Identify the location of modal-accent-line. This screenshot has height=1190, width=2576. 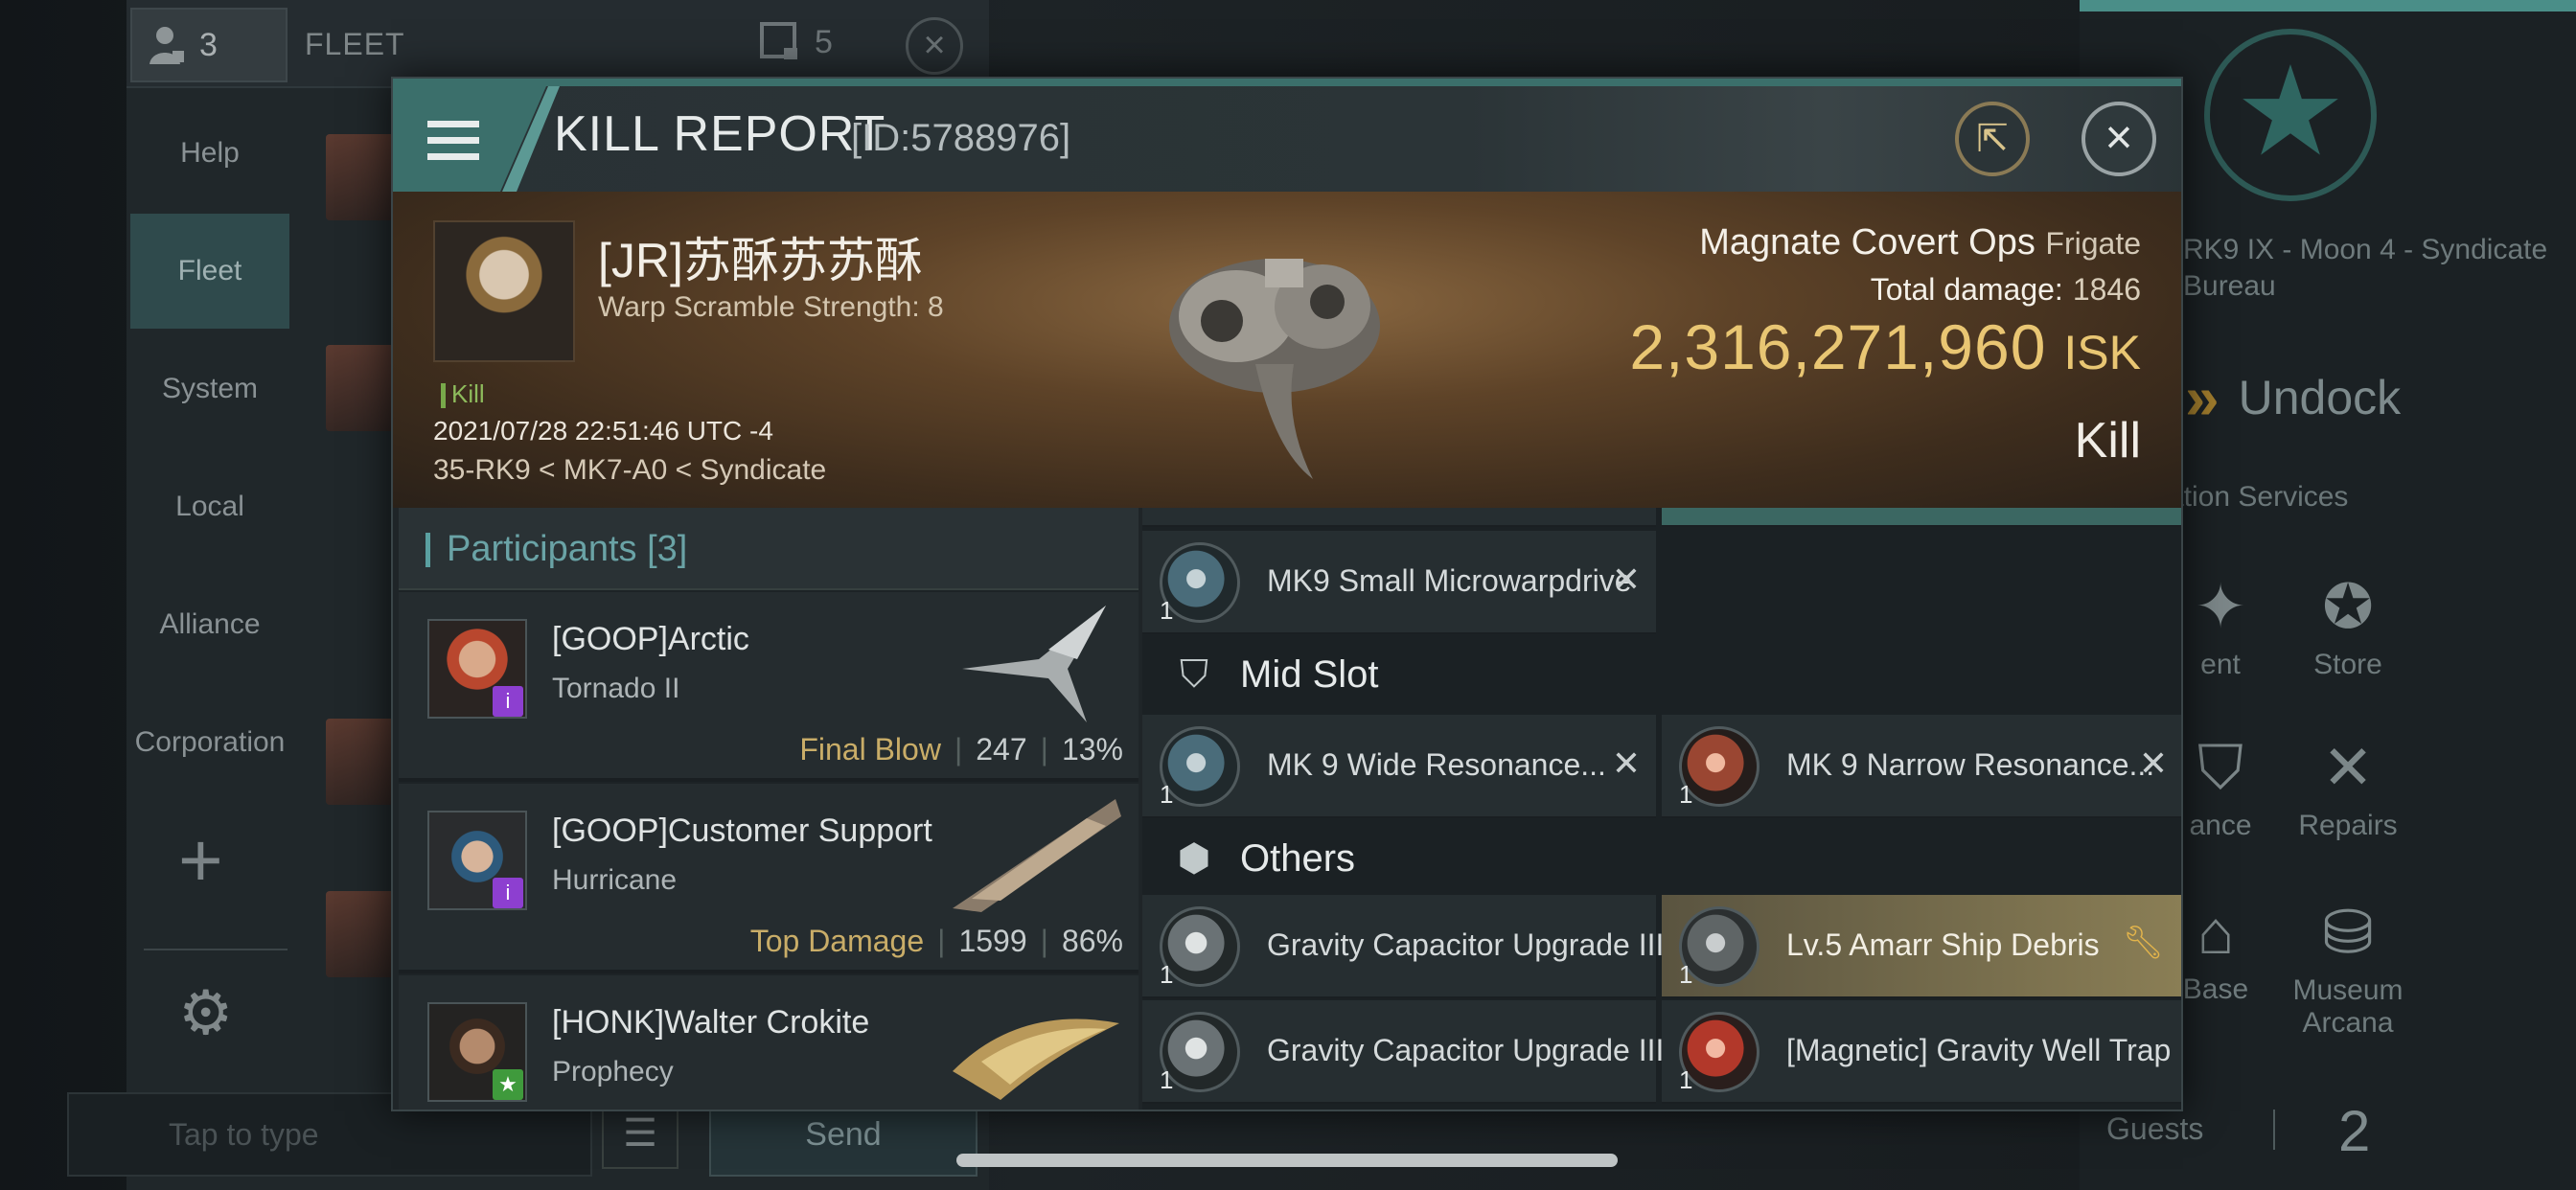
(1287, 83).